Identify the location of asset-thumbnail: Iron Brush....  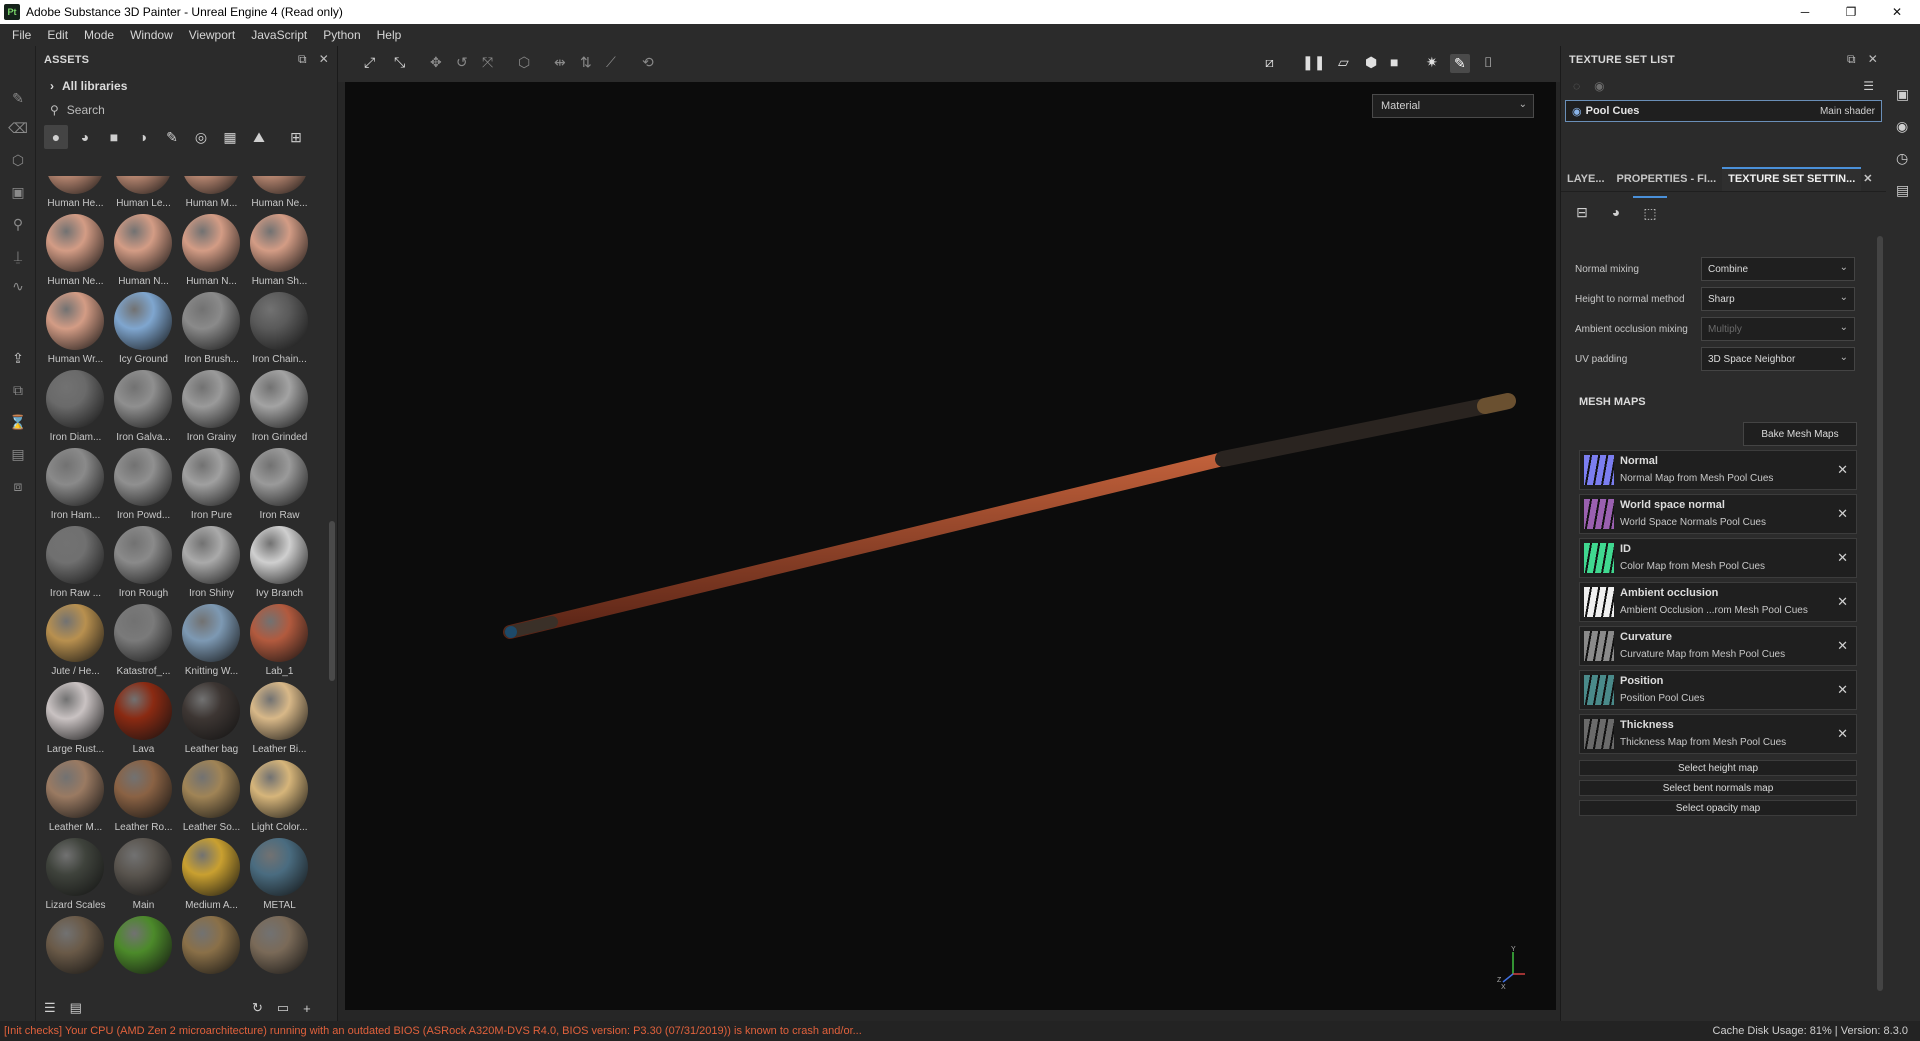
(208, 331).